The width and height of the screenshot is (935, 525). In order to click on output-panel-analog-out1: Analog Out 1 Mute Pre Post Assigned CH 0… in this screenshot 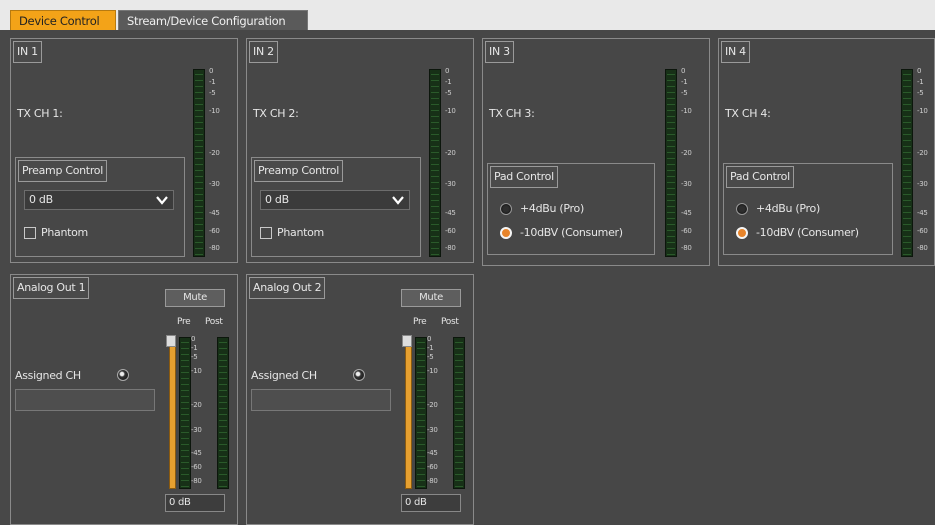, I will do `click(124, 399)`.